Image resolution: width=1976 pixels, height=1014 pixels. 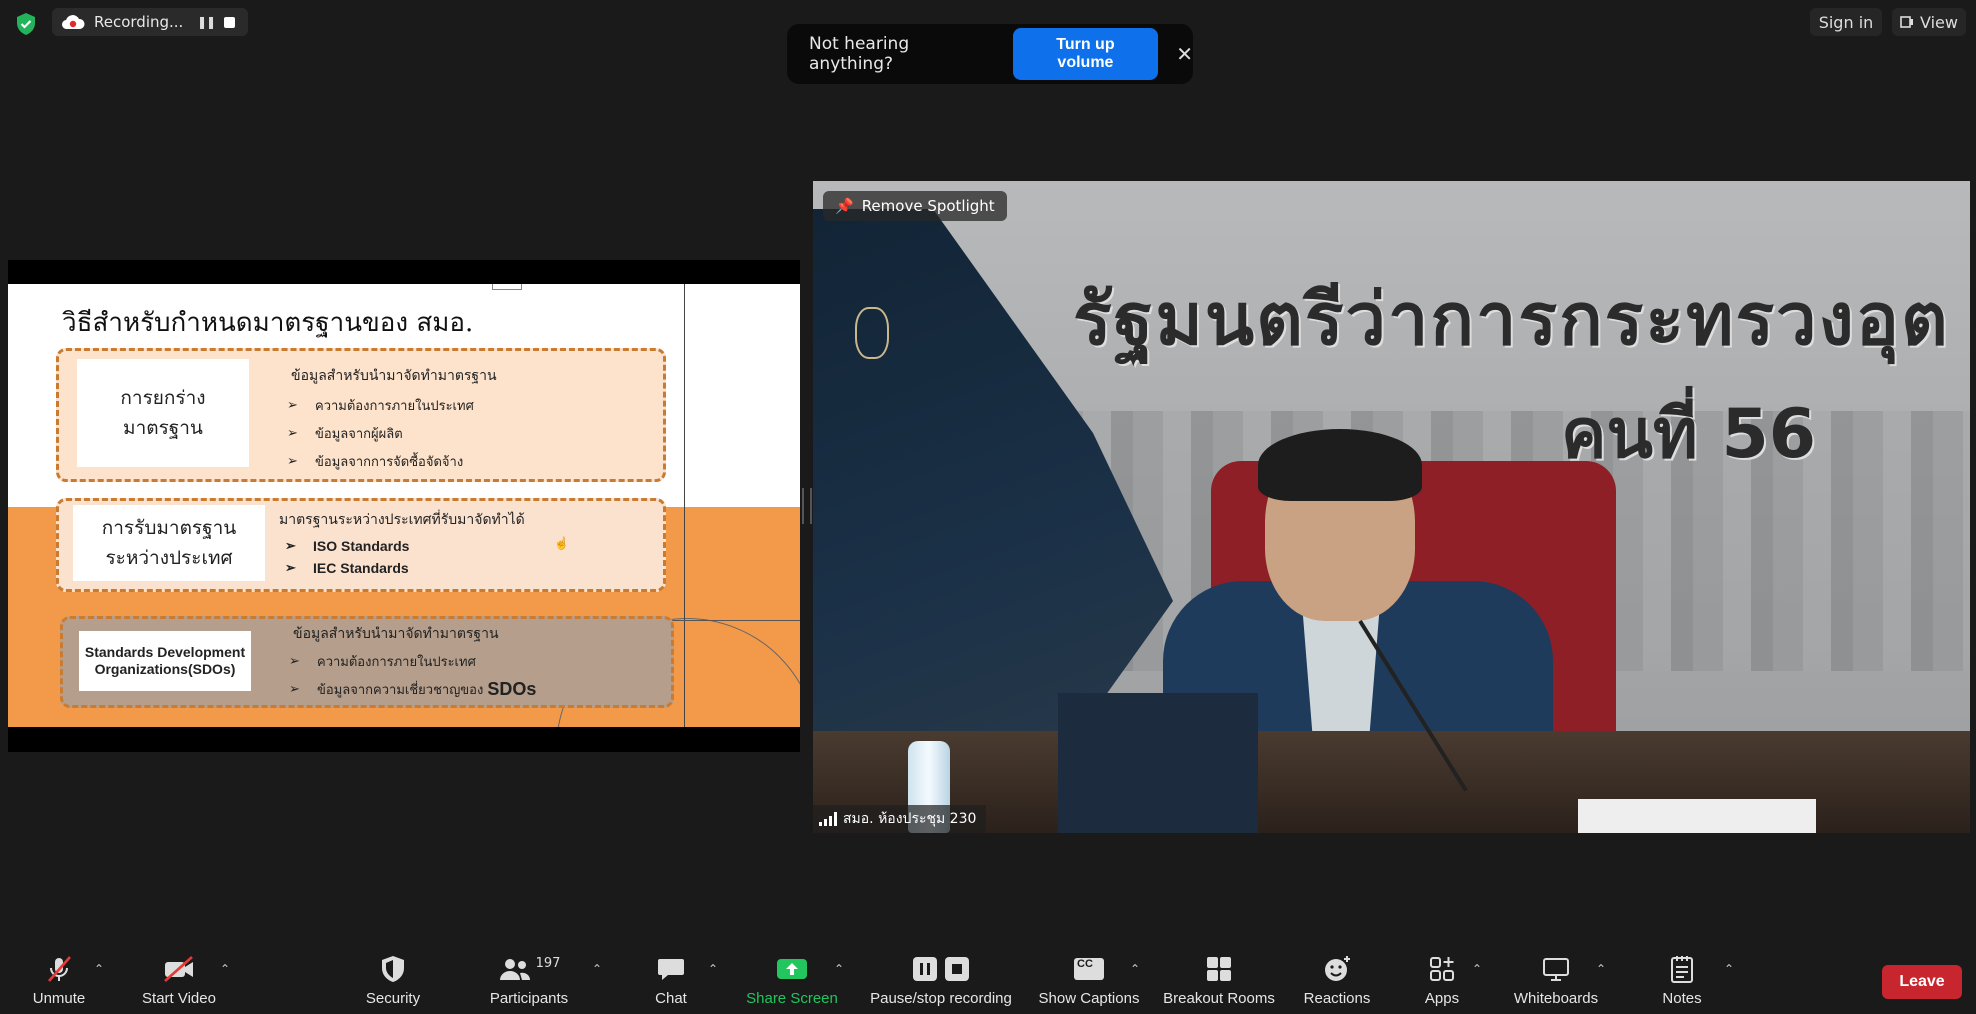 I want to click on security-label: Security, so click(x=393, y=998).